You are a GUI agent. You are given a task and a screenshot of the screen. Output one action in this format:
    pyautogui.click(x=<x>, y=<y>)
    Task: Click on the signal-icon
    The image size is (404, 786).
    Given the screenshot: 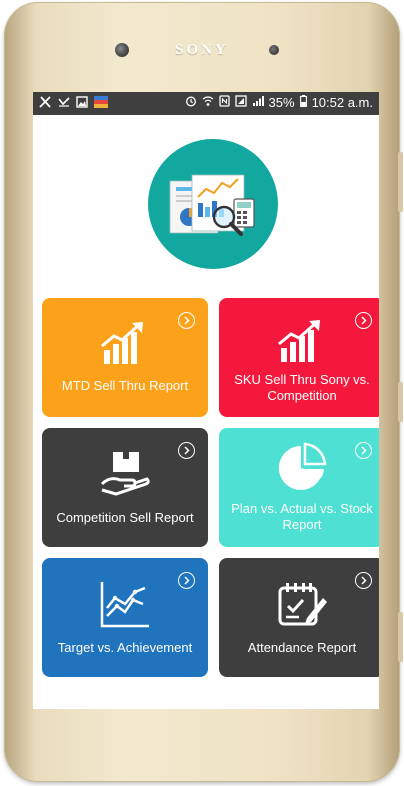 What is the action you would take?
    pyautogui.click(x=258, y=102)
    